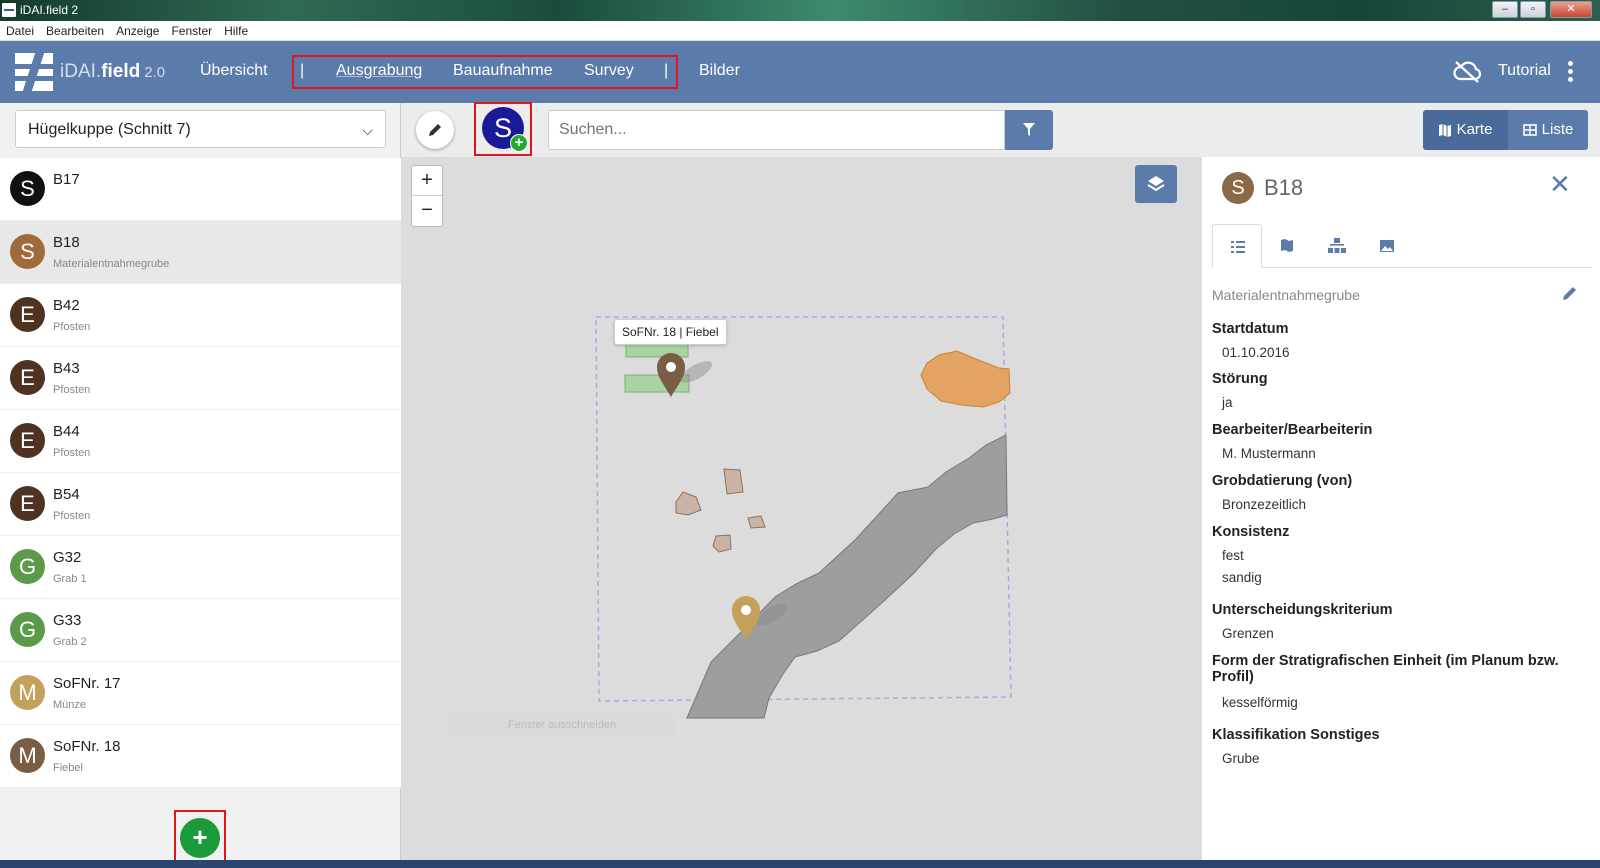 This screenshot has height=868, width=1600. I want to click on nav-overview: Übersicht, so click(234, 71).